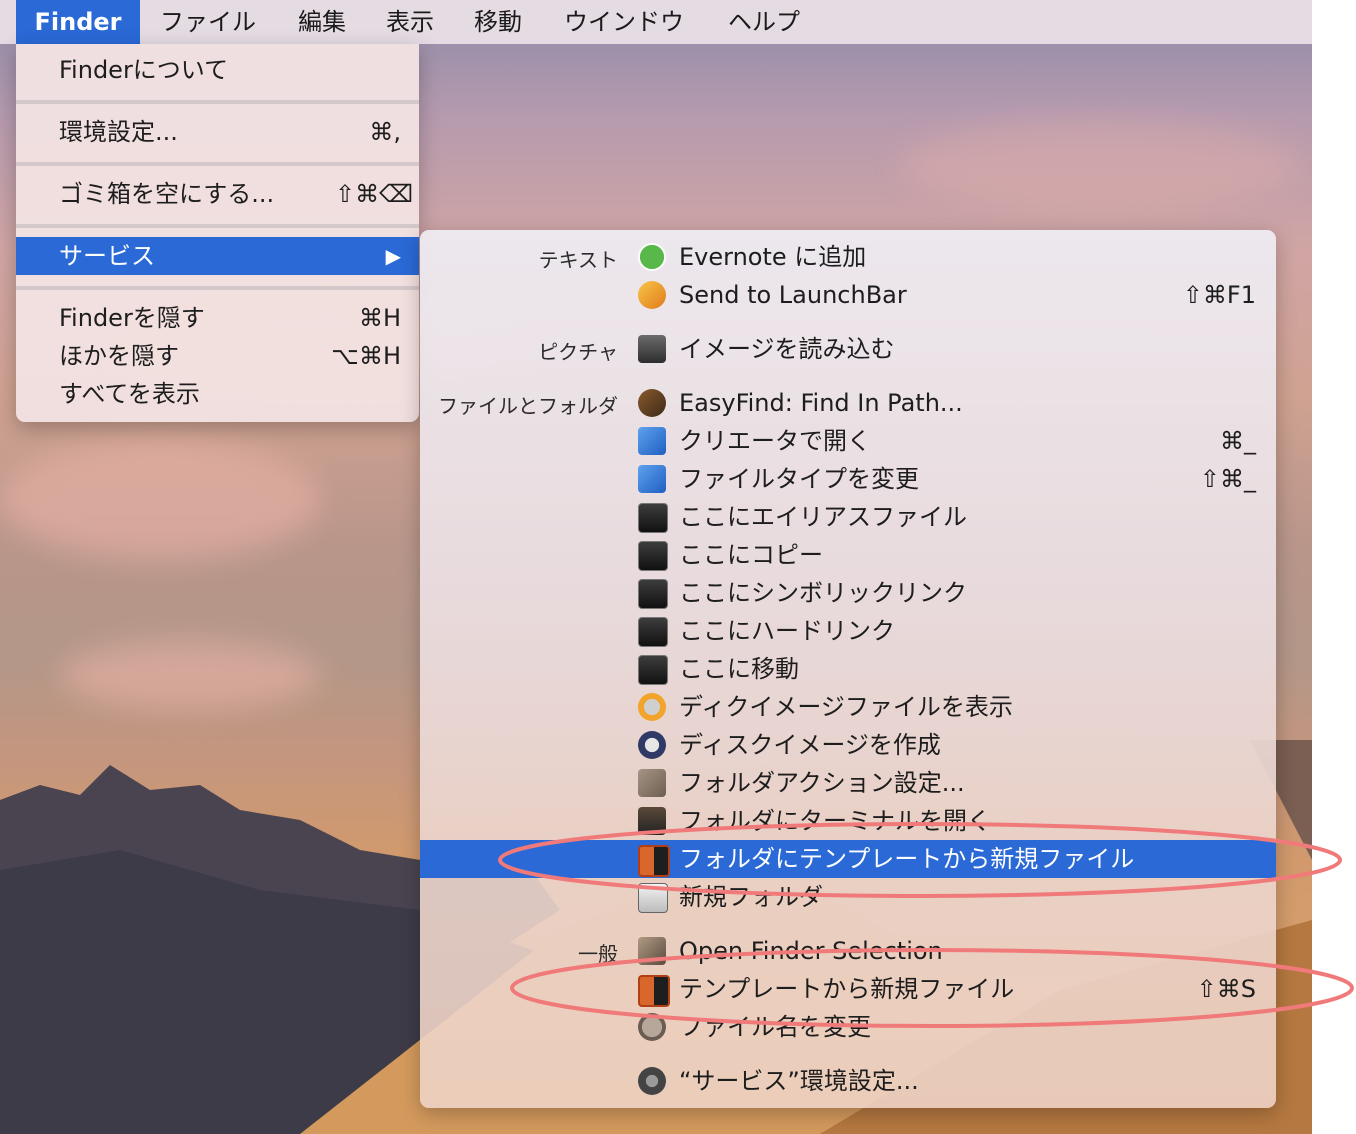  I want to click on hardlink-icon, so click(653, 632).